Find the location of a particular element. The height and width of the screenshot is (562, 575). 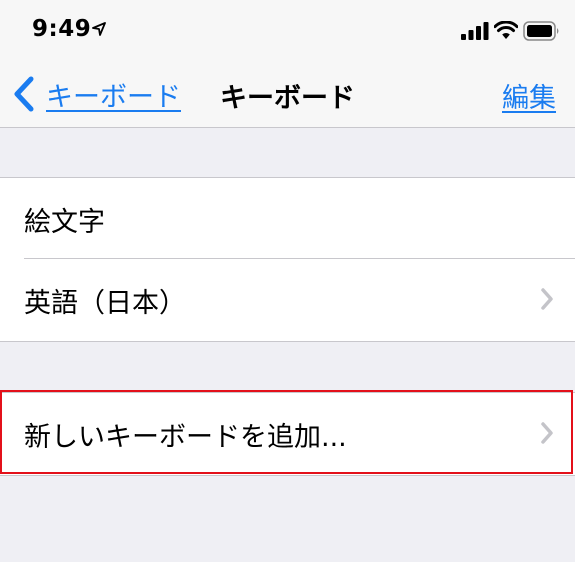

battery-icon is located at coordinates (541, 31).